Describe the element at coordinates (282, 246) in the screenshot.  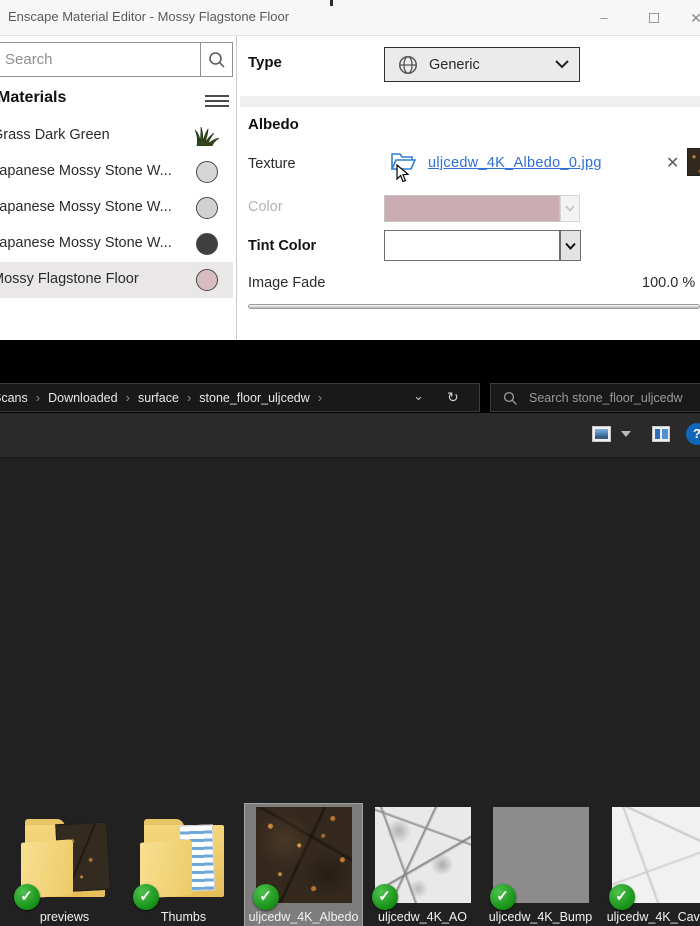
I see `tint-color-label: Tint Color` at that location.